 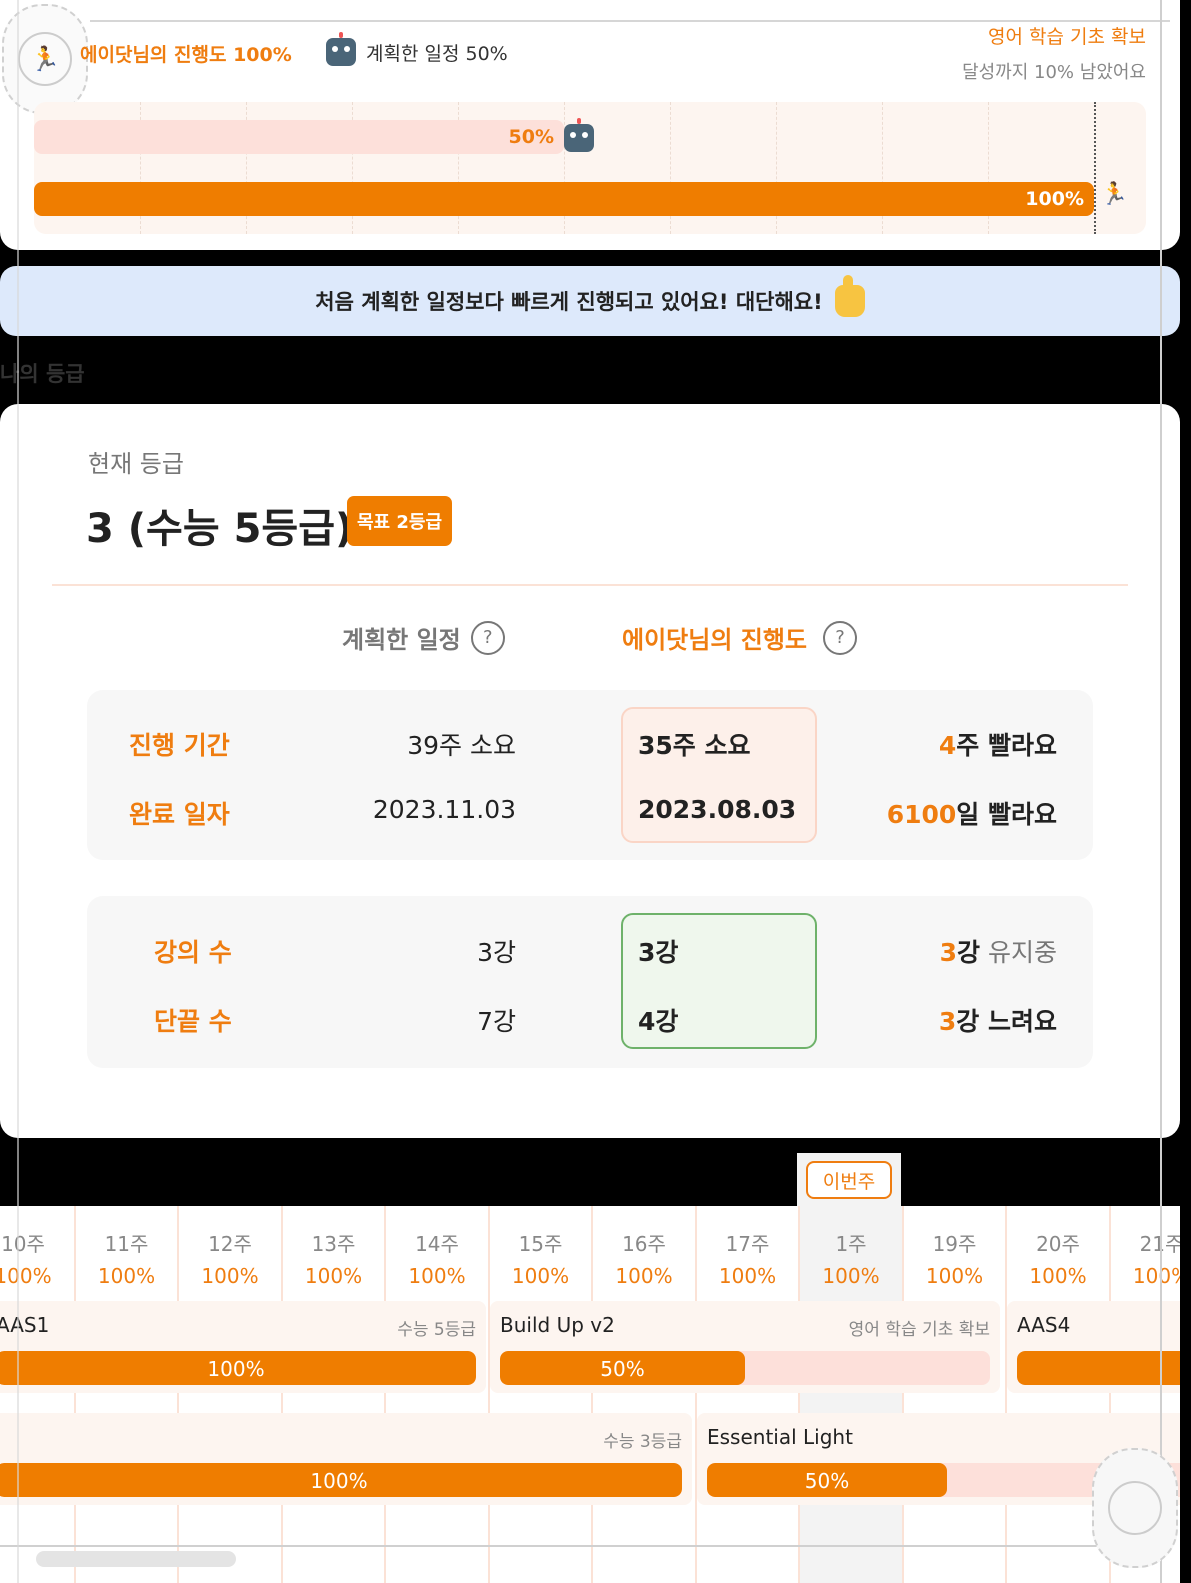 What do you see at coordinates (557, 1325) in the screenshot?
I see `course-name: Build Up v2` at bounding box center [557, 1325].